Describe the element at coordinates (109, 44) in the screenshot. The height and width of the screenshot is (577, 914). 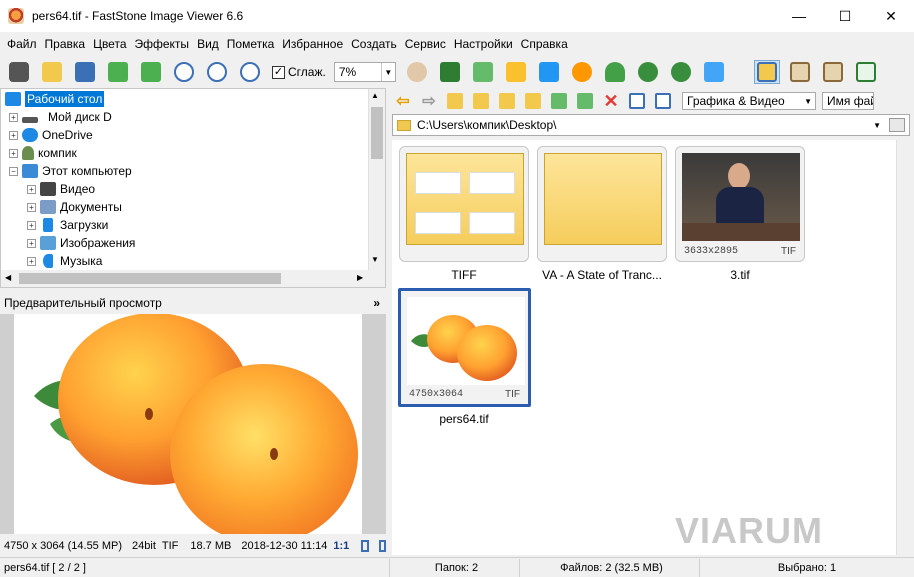
I see `menu-colors: Цвета` at that location.